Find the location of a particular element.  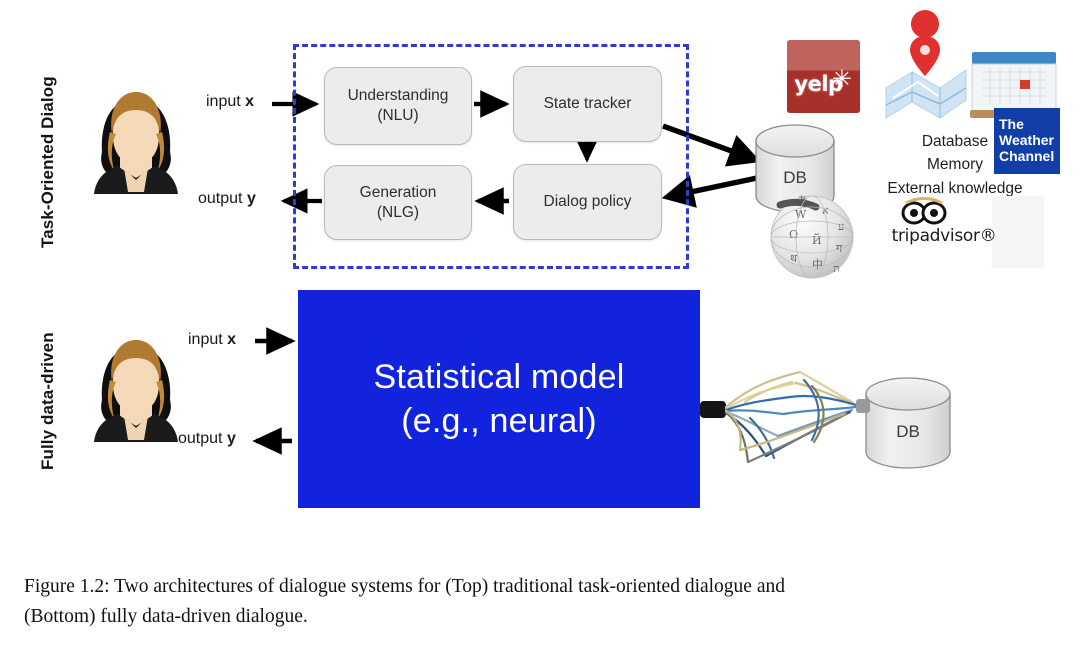

module-nlg-line2: (NLG) is located at coordinates (398, 212).